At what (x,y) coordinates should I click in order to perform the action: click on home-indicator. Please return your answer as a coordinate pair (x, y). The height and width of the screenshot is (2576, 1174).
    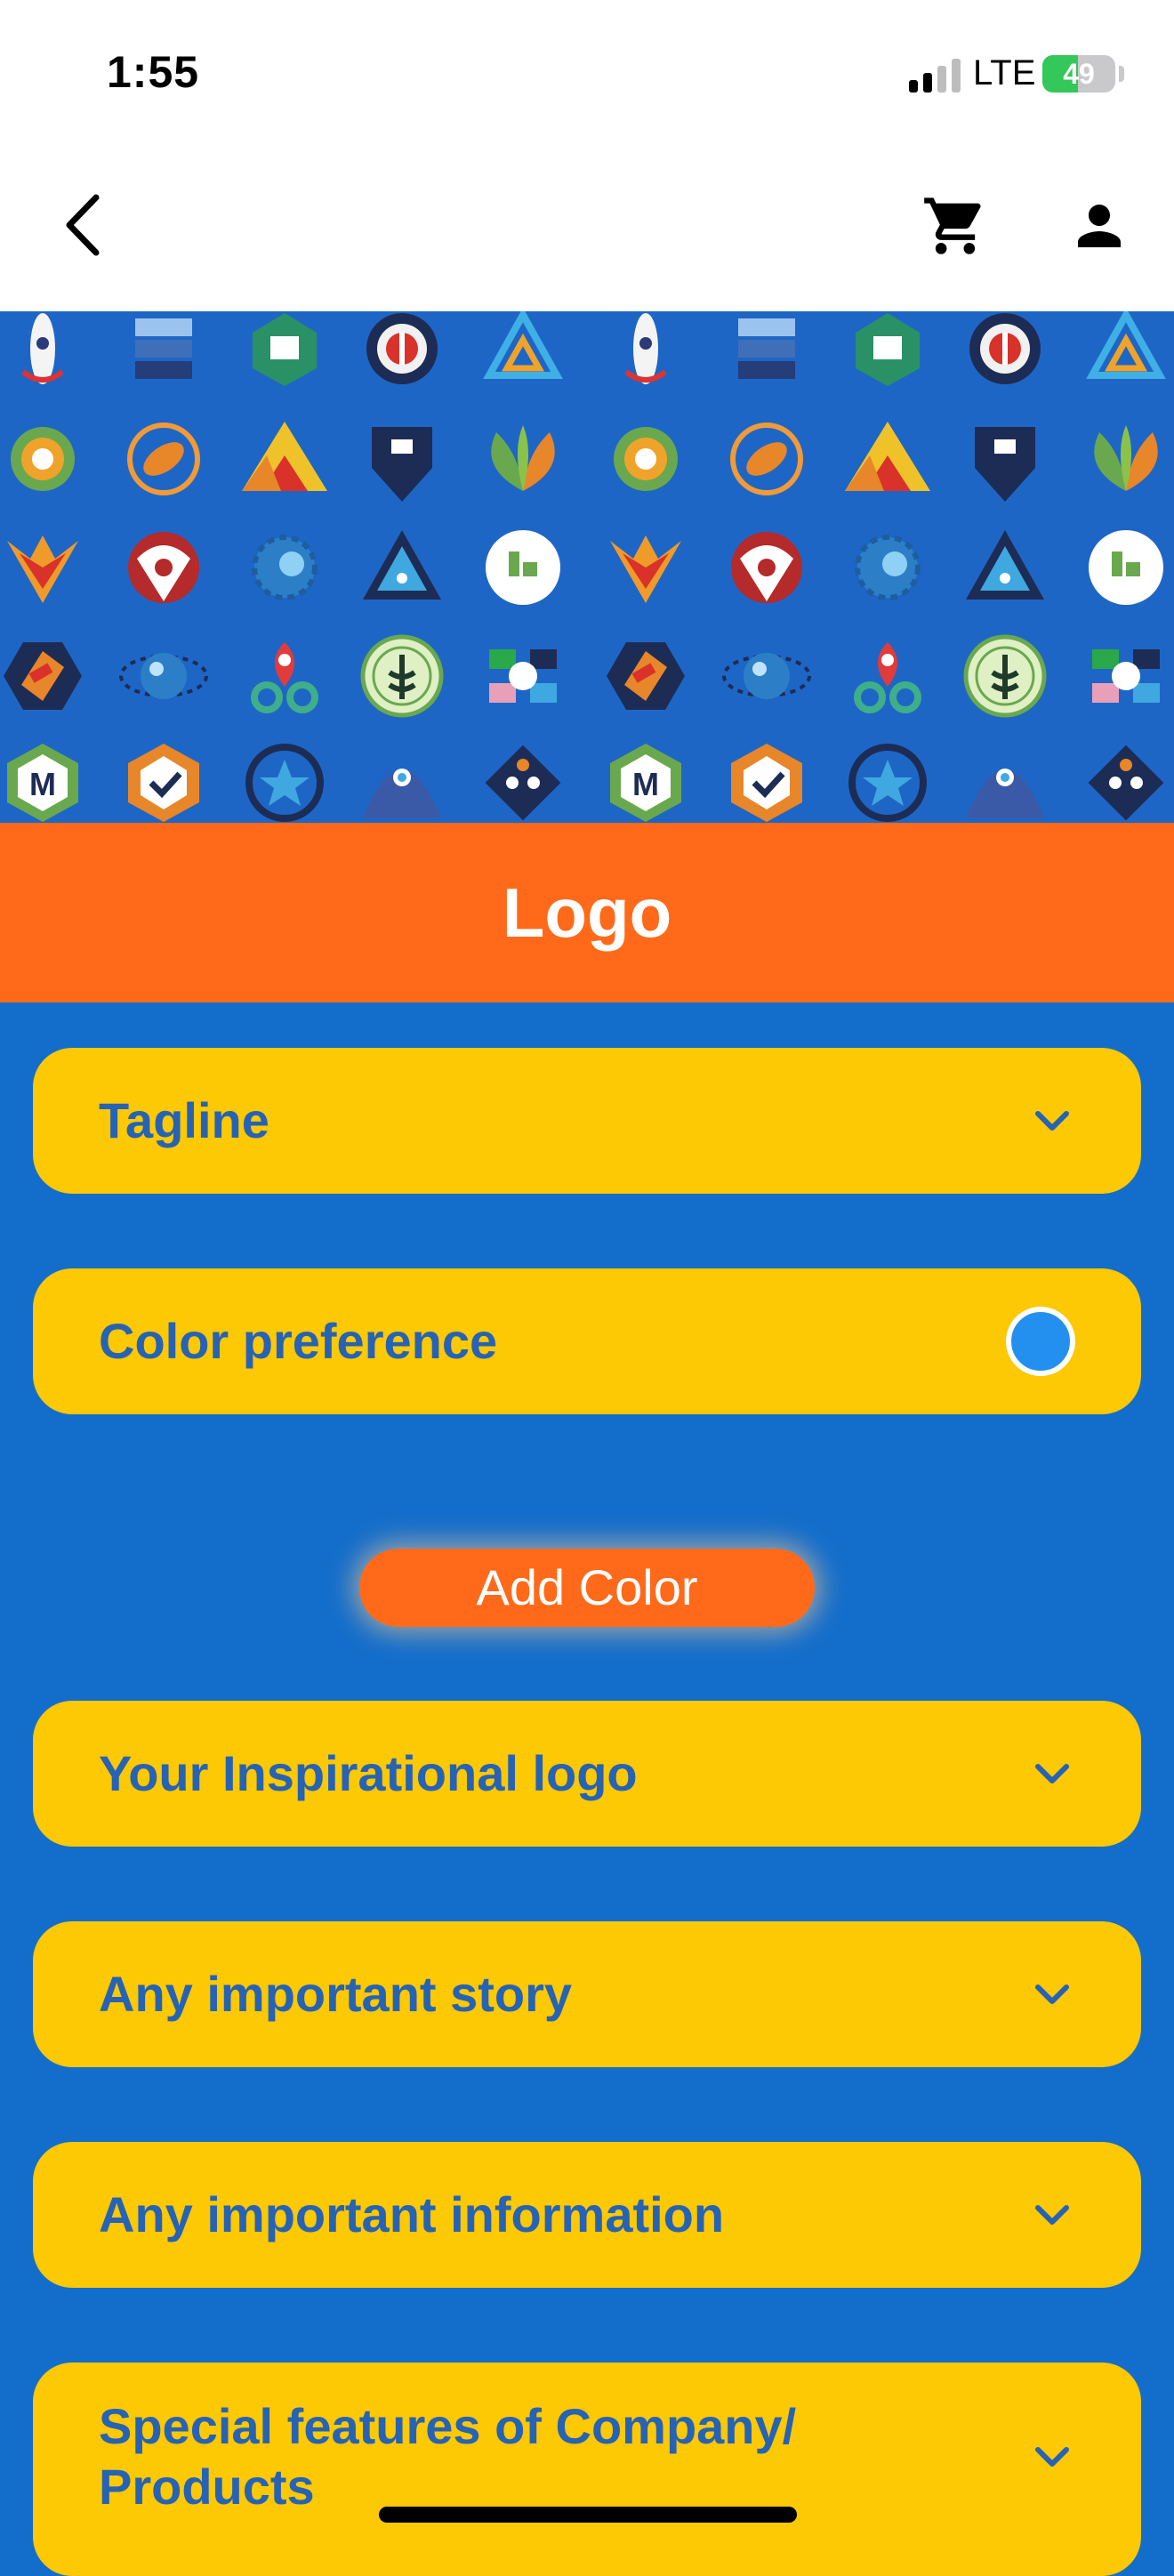
    Looking at the image, I should click on (588, 2515).